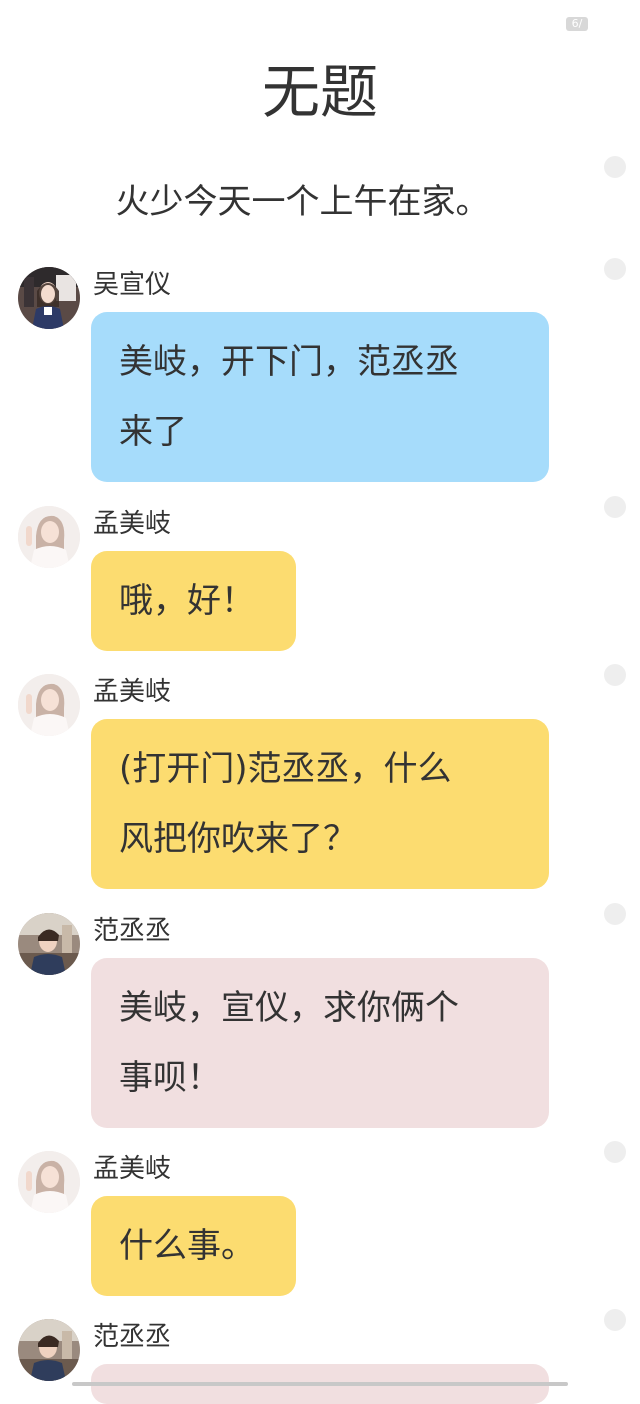 This screenshot has height=1404, width=640. Describe the element at coordinates (193, 1246) in the screenshot. I see `message-bubble: 什么事。` at that location.